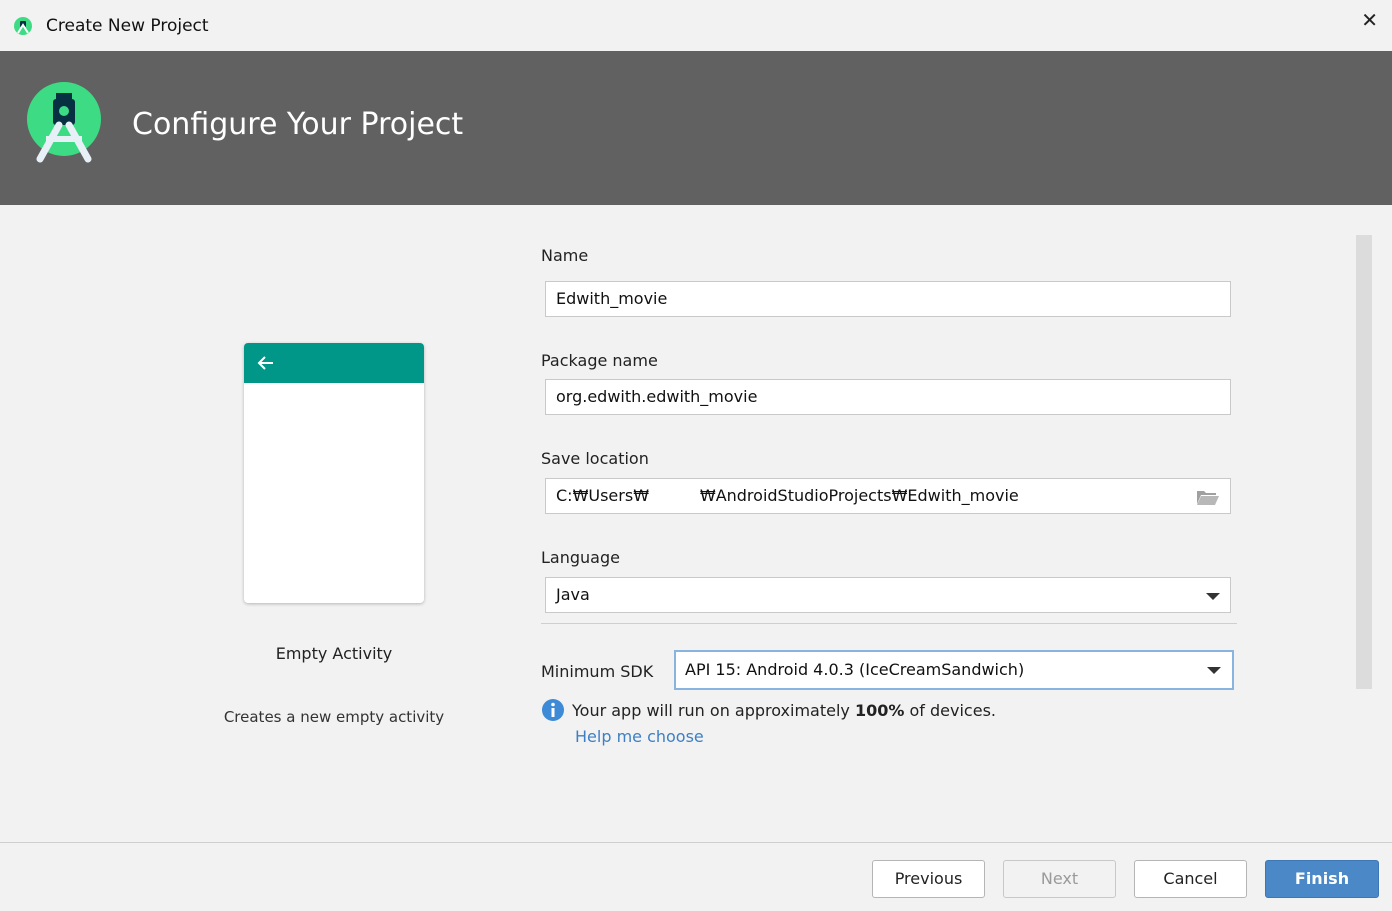 The height and width of the screenshot is (911, 1392). I want to click on window-title: Create New Project, so click(127, 26).